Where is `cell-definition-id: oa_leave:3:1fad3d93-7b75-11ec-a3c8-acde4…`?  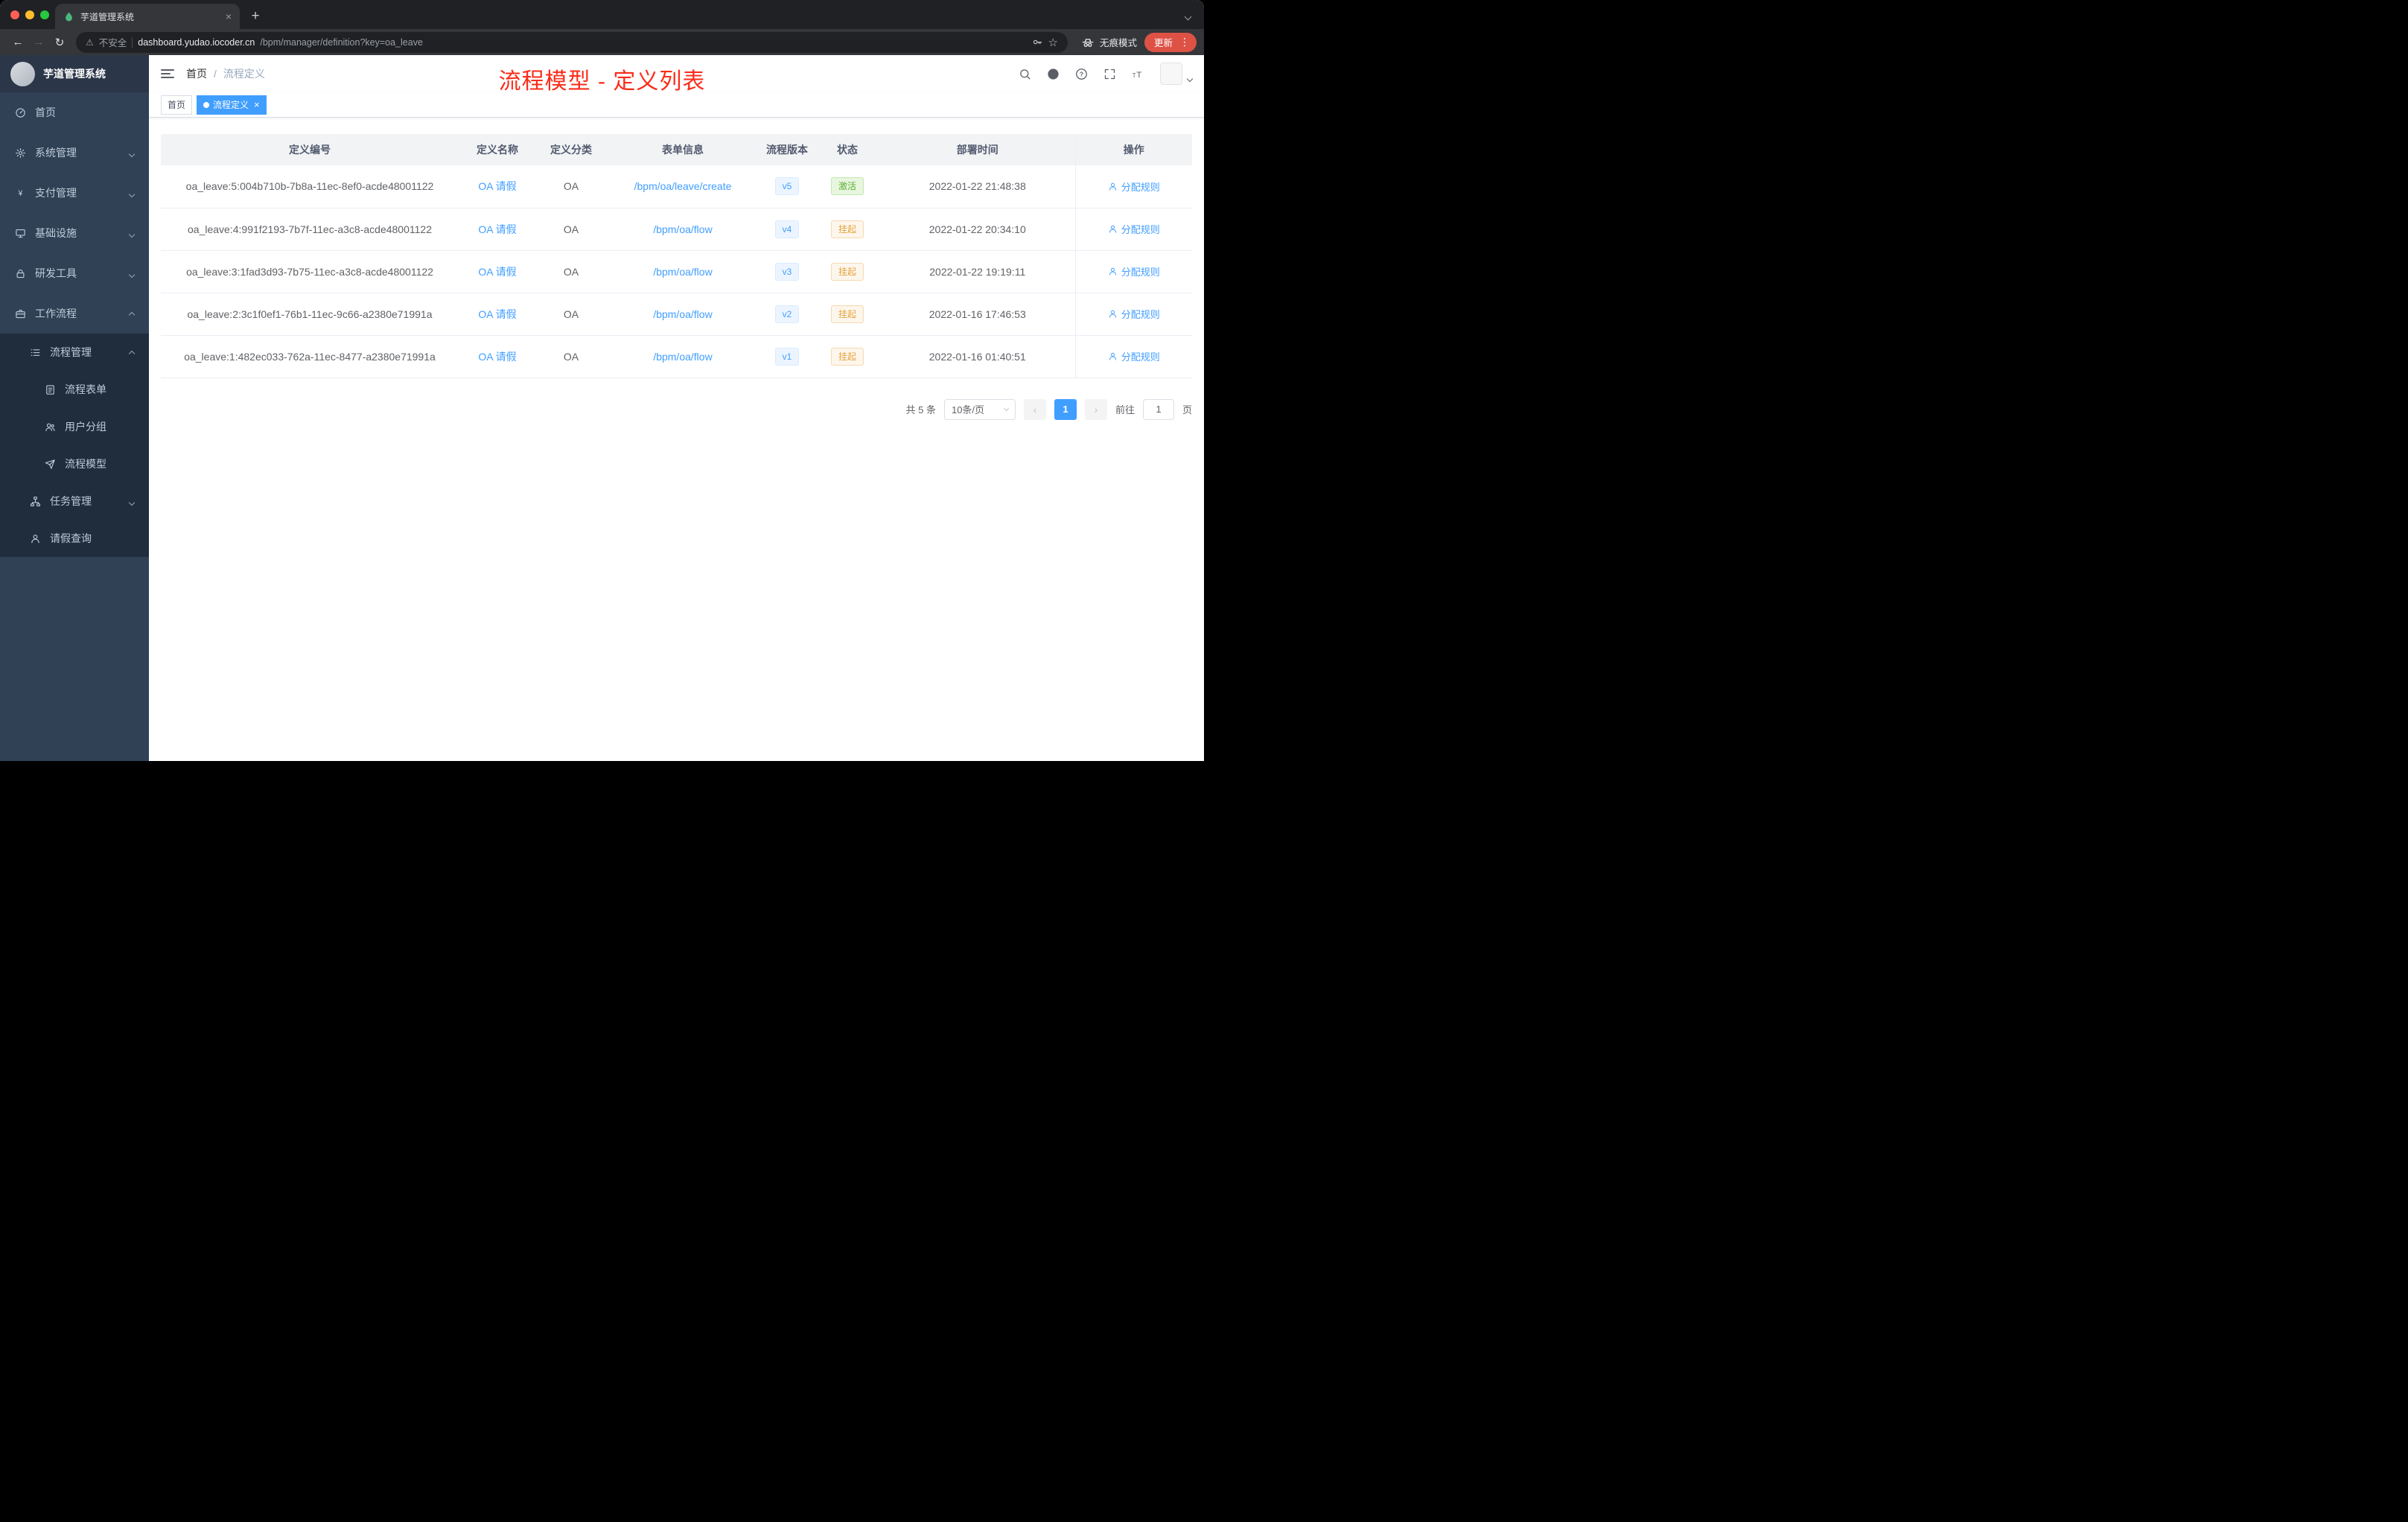
cell-definition-id: oa_leave:3:1fad3d93-7b75-11ec-a3c8-acde4… is located at coordinates (310, 271).